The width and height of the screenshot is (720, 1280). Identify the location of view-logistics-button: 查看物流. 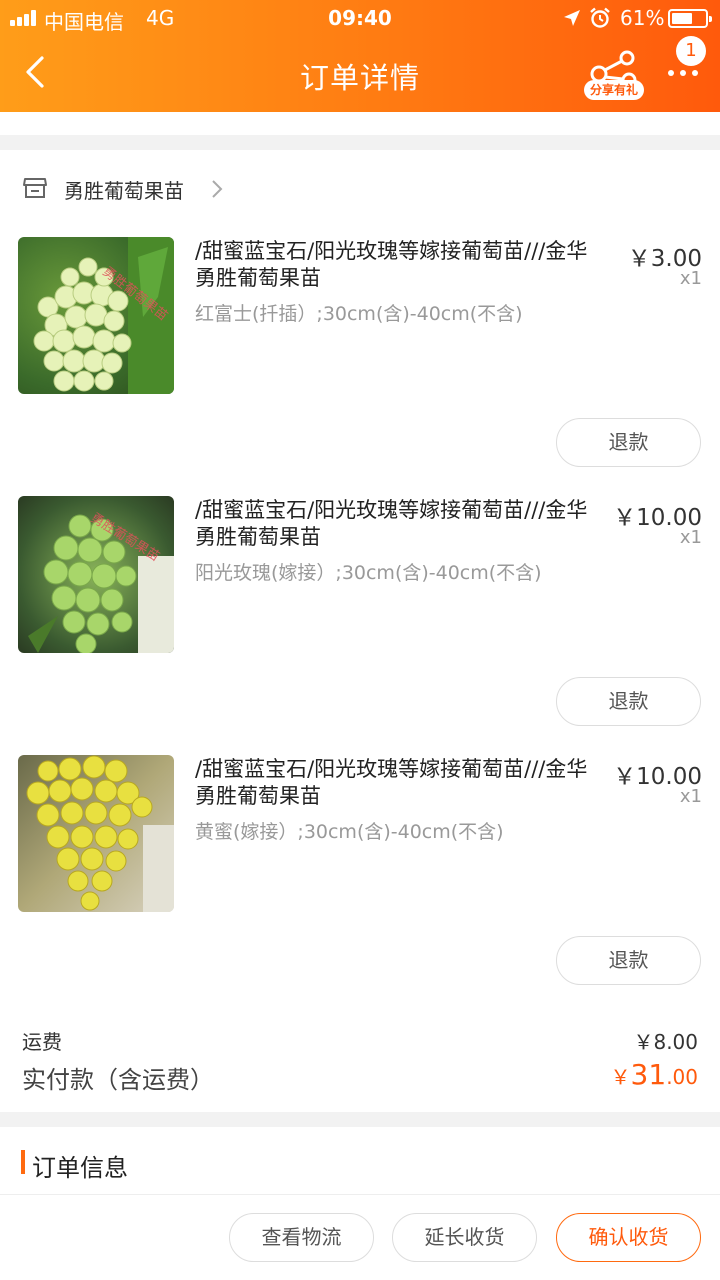
(301, 1237).